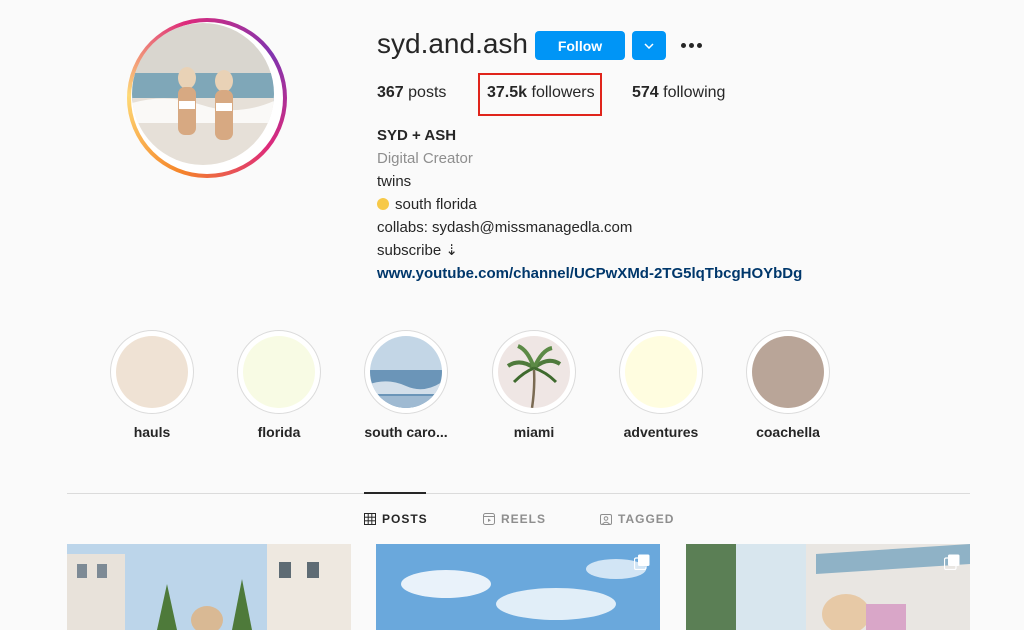  Describe the element at coordinates (279, 432) in the screenshot. I see `highlight-label: florida` at that location.